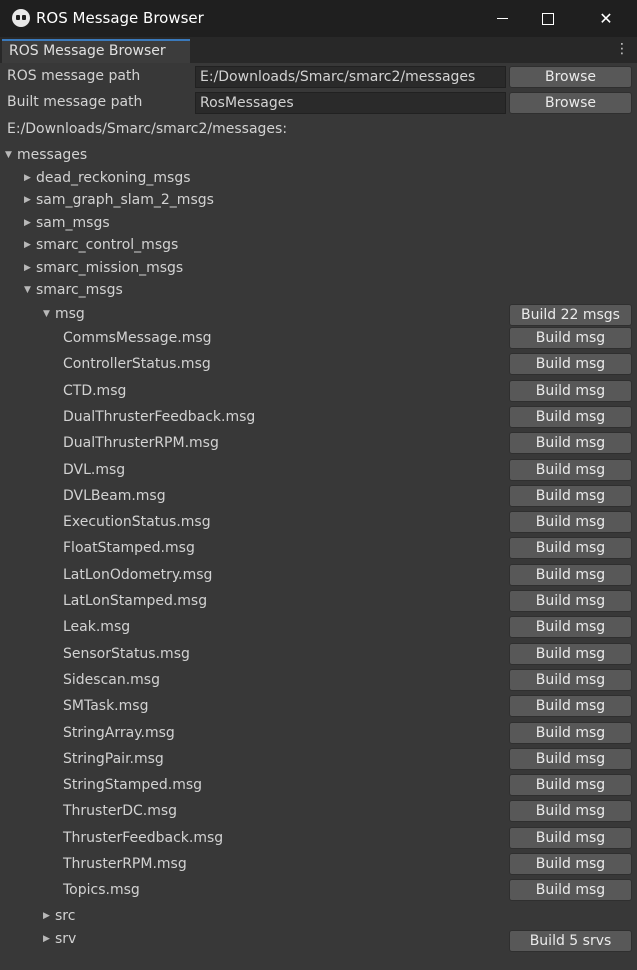  Describe the element at coordinates (120, 18) in the screenshot. I see `window-title: ROS Message Browser` at that location.